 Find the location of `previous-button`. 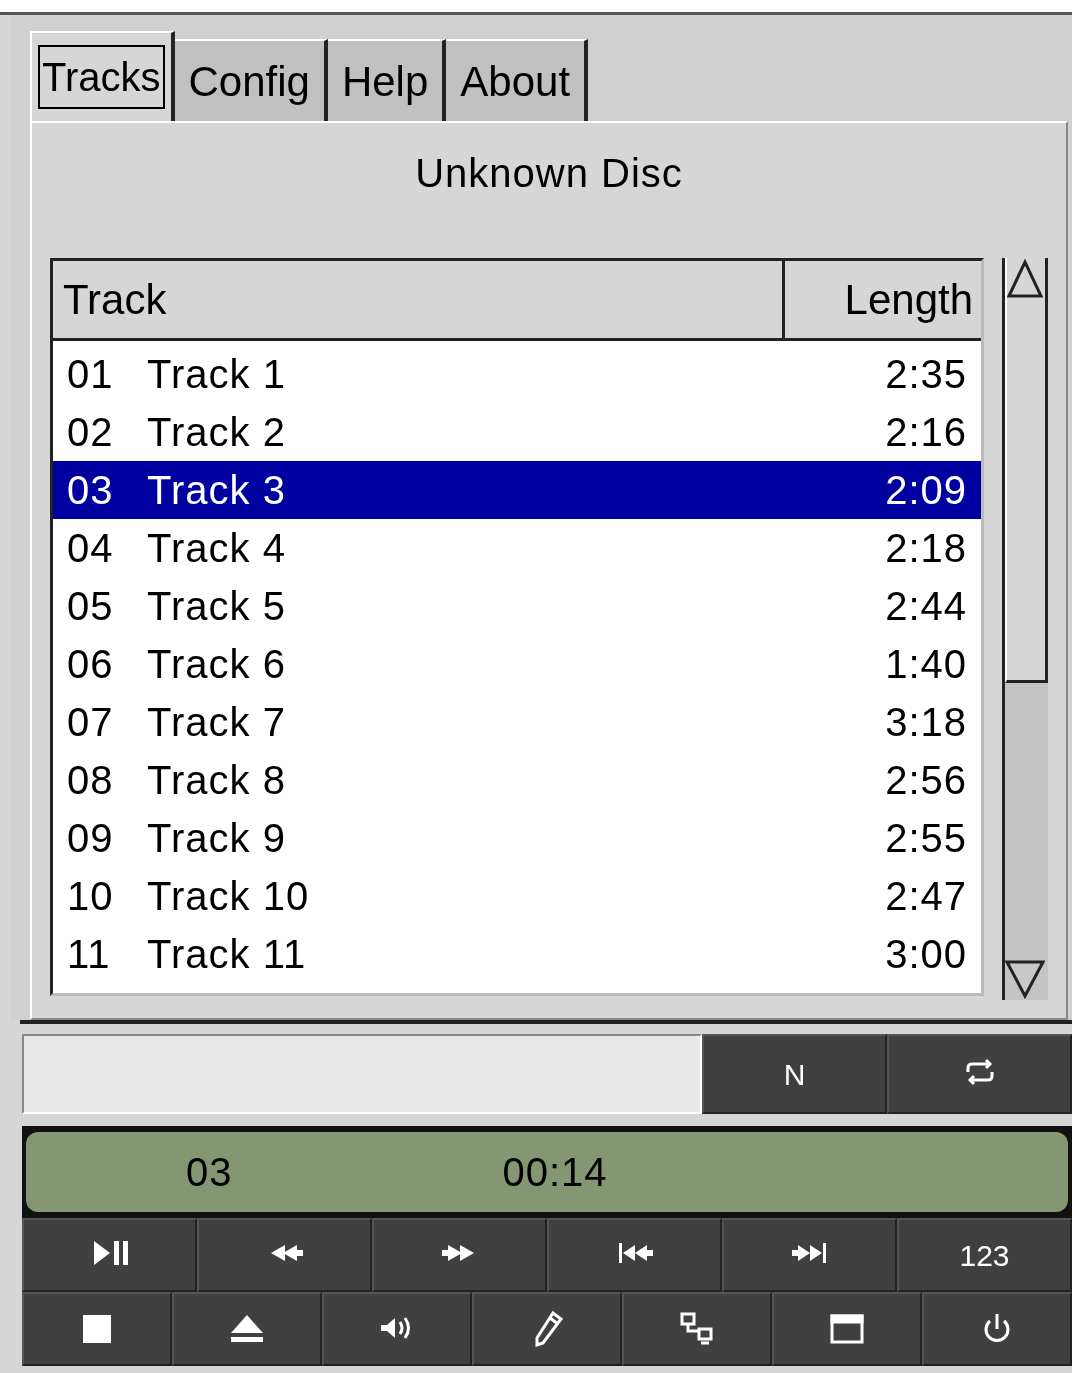

previous-button is located at coordinates (634, 1255).